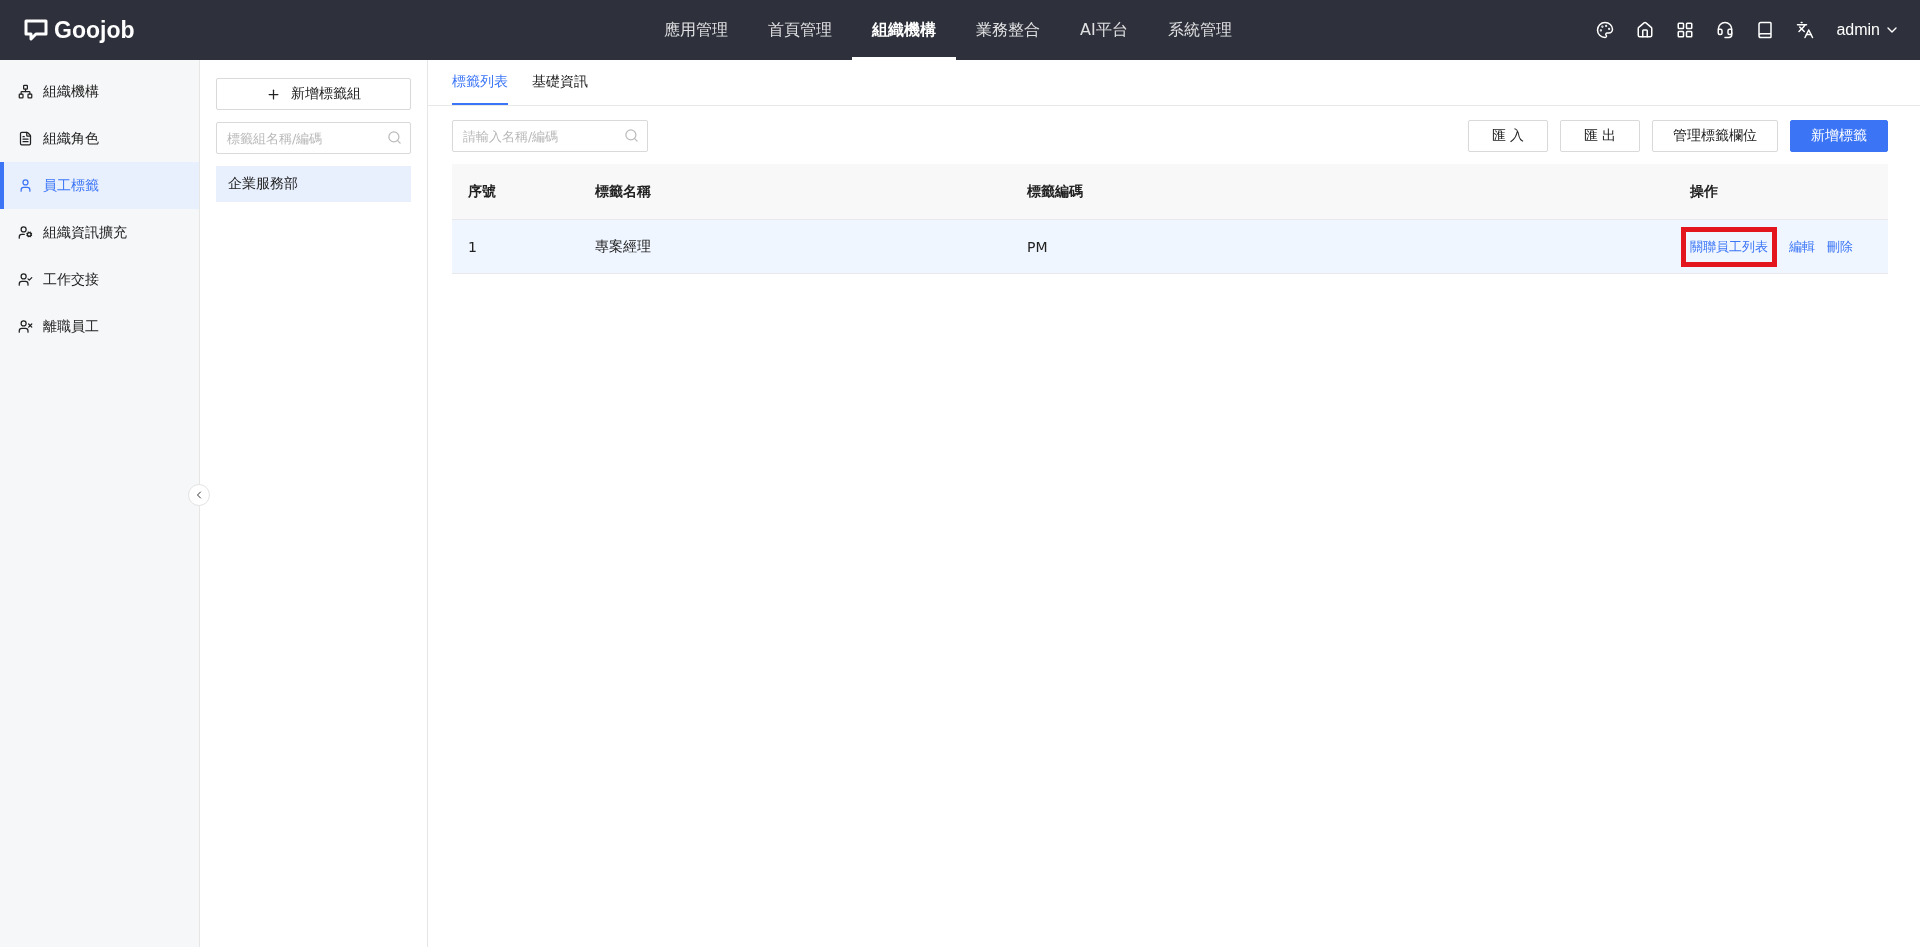  What do you see at coordinates (696, 30) in the screenshot?
I see `nav-tab: 應用管理` at bounding box center [696, 30].